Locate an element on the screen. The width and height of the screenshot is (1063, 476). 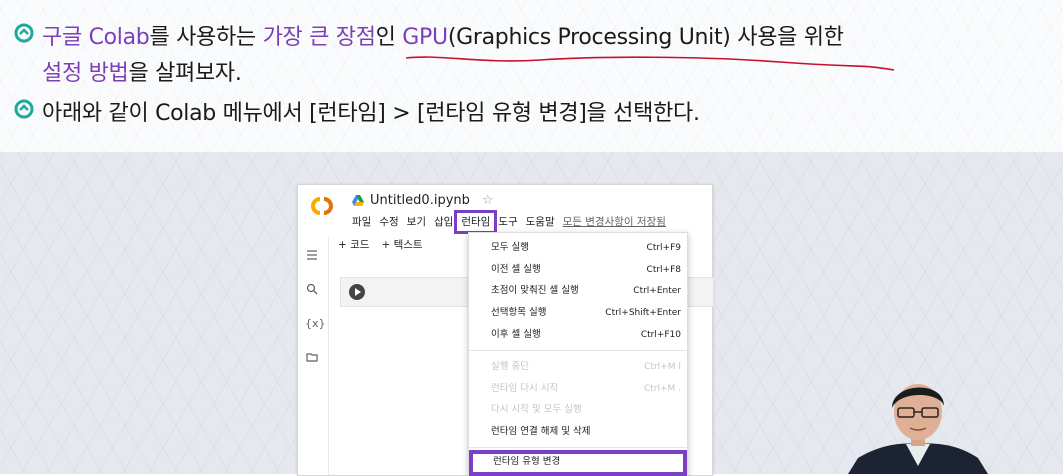
run-cell-button is located at coordinates (357, 292).